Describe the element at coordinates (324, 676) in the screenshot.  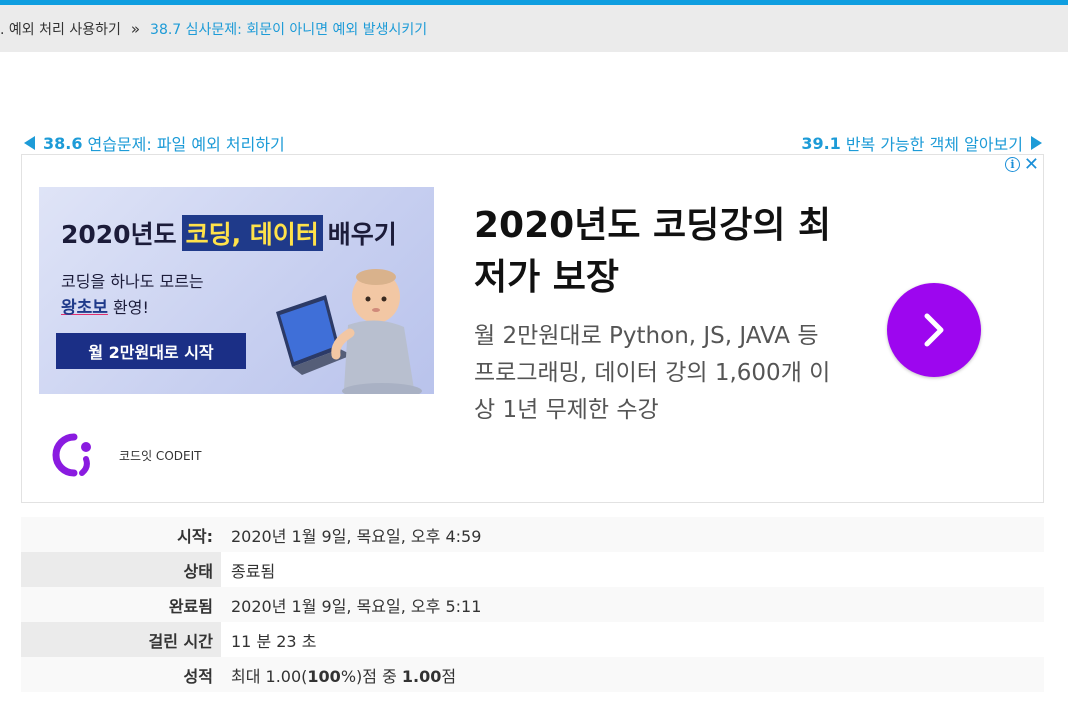
I see `grade-percent: 100` at that location.